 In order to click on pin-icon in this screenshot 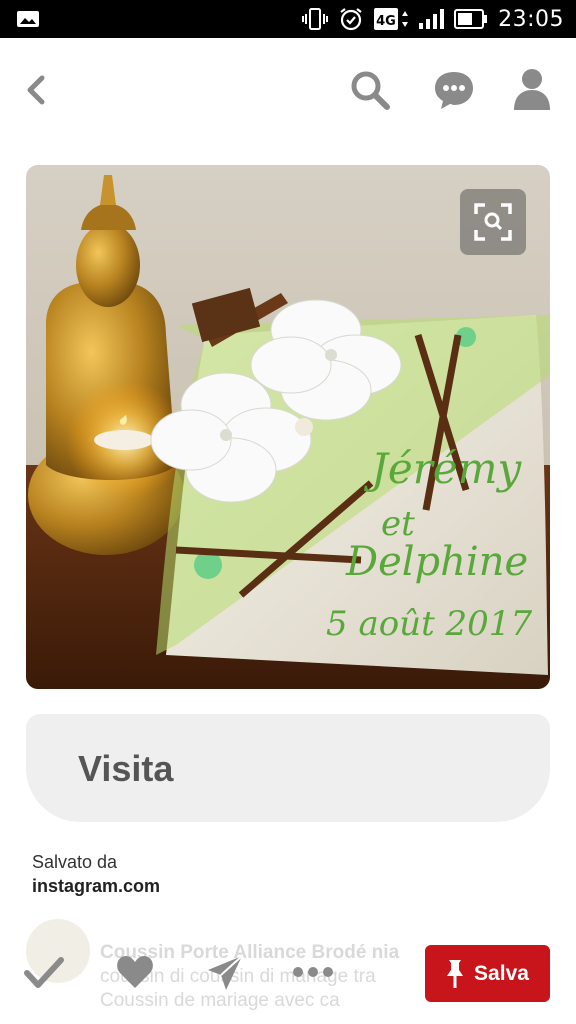, I will do `click(455, 973)`.